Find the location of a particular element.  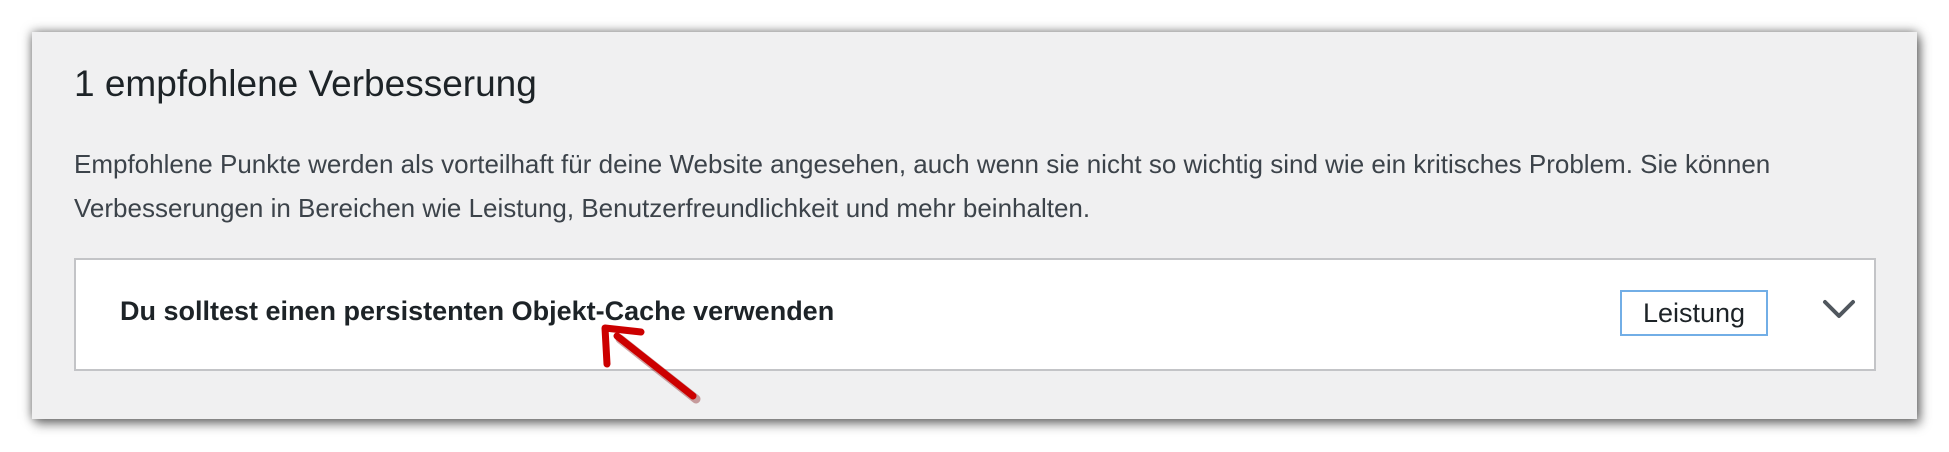

chevron-down-icon is located at coordinates (1839, 310).